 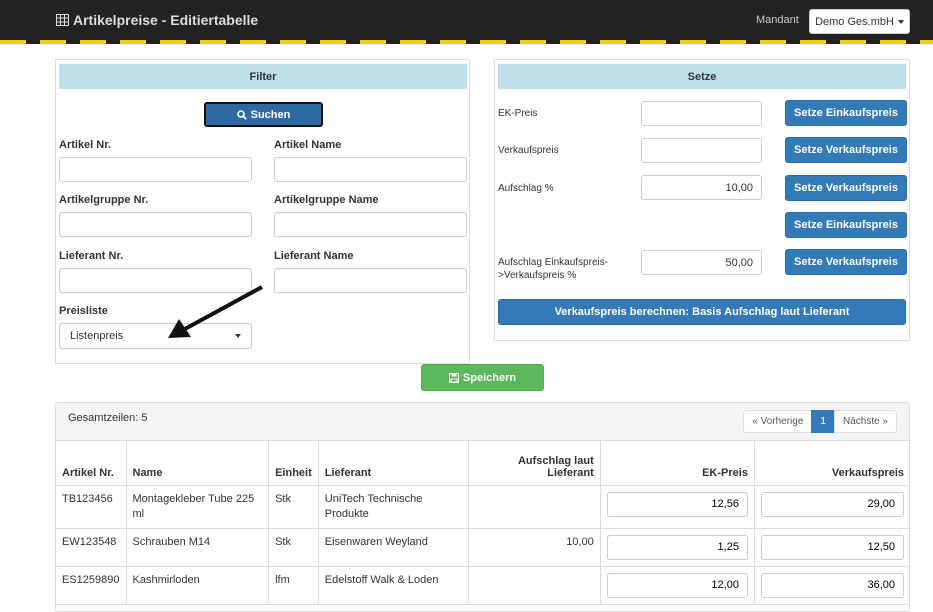 What do you see at coordinates (701, 187) in the screenshot?
I see `aufschlag-input` at bounding box center [701, 187].